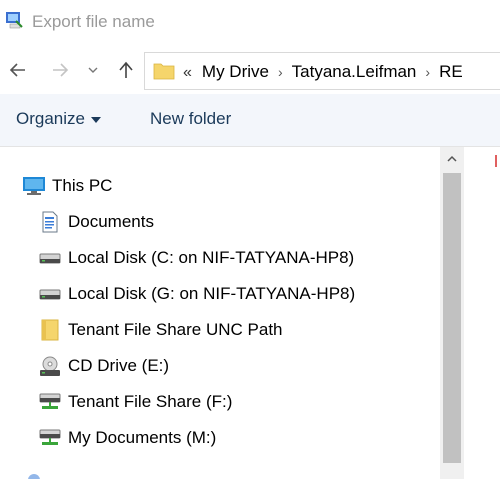  I want to click on scroll-up-button, so click(452, 159).